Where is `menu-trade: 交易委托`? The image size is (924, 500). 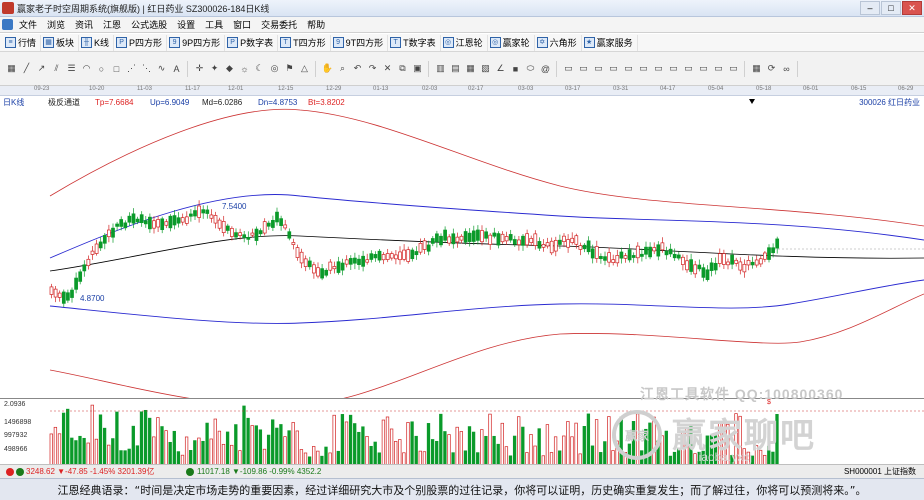
menu-trade: 交易委托 is located at coordinates (279, 24).